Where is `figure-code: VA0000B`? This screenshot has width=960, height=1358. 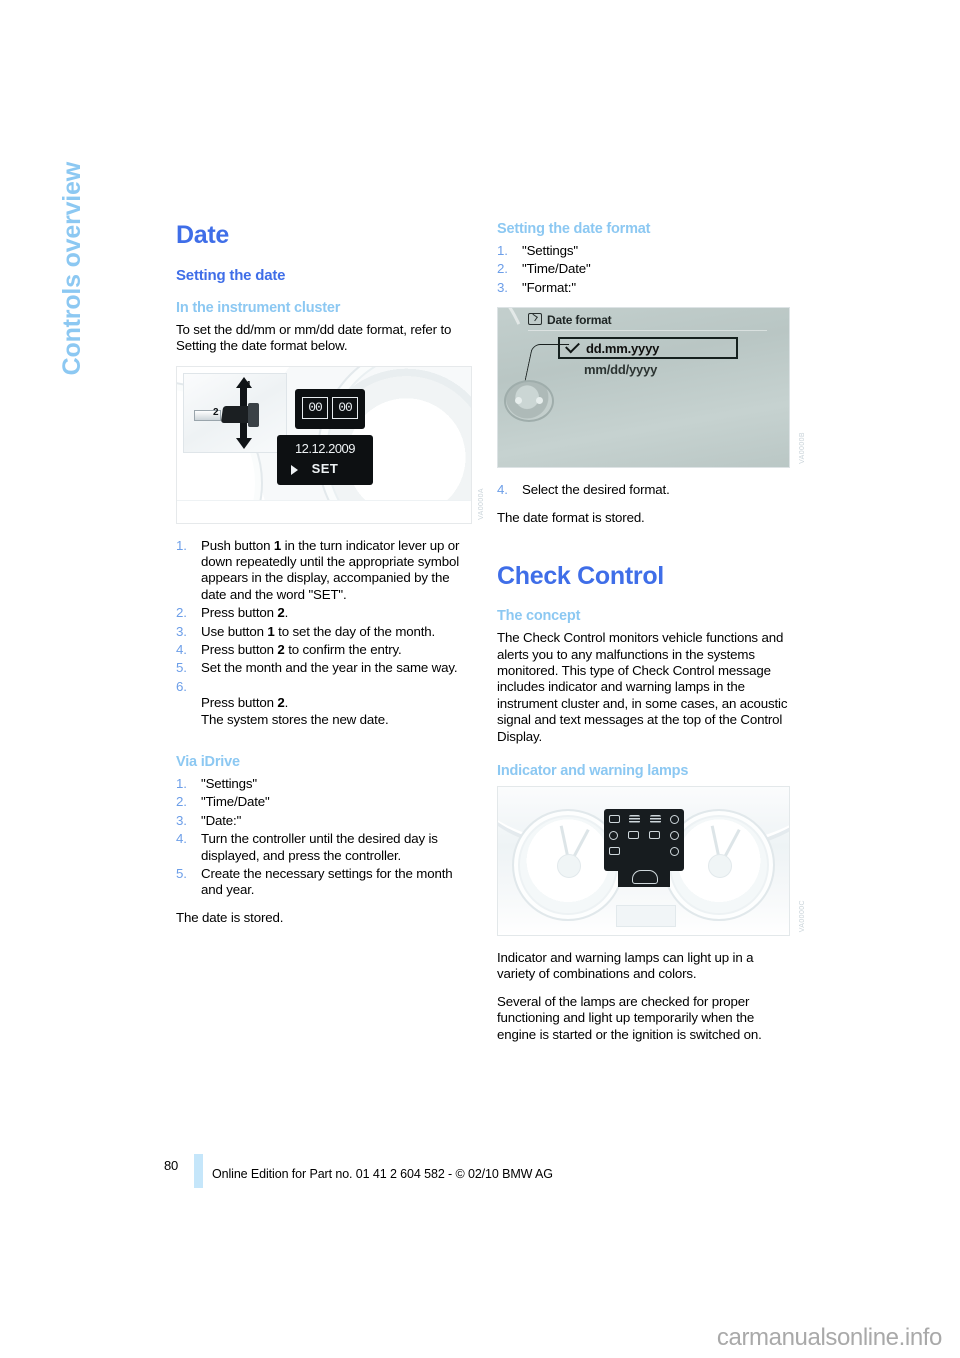 figure-code: VA0000B is located at coordinates (802, 448).